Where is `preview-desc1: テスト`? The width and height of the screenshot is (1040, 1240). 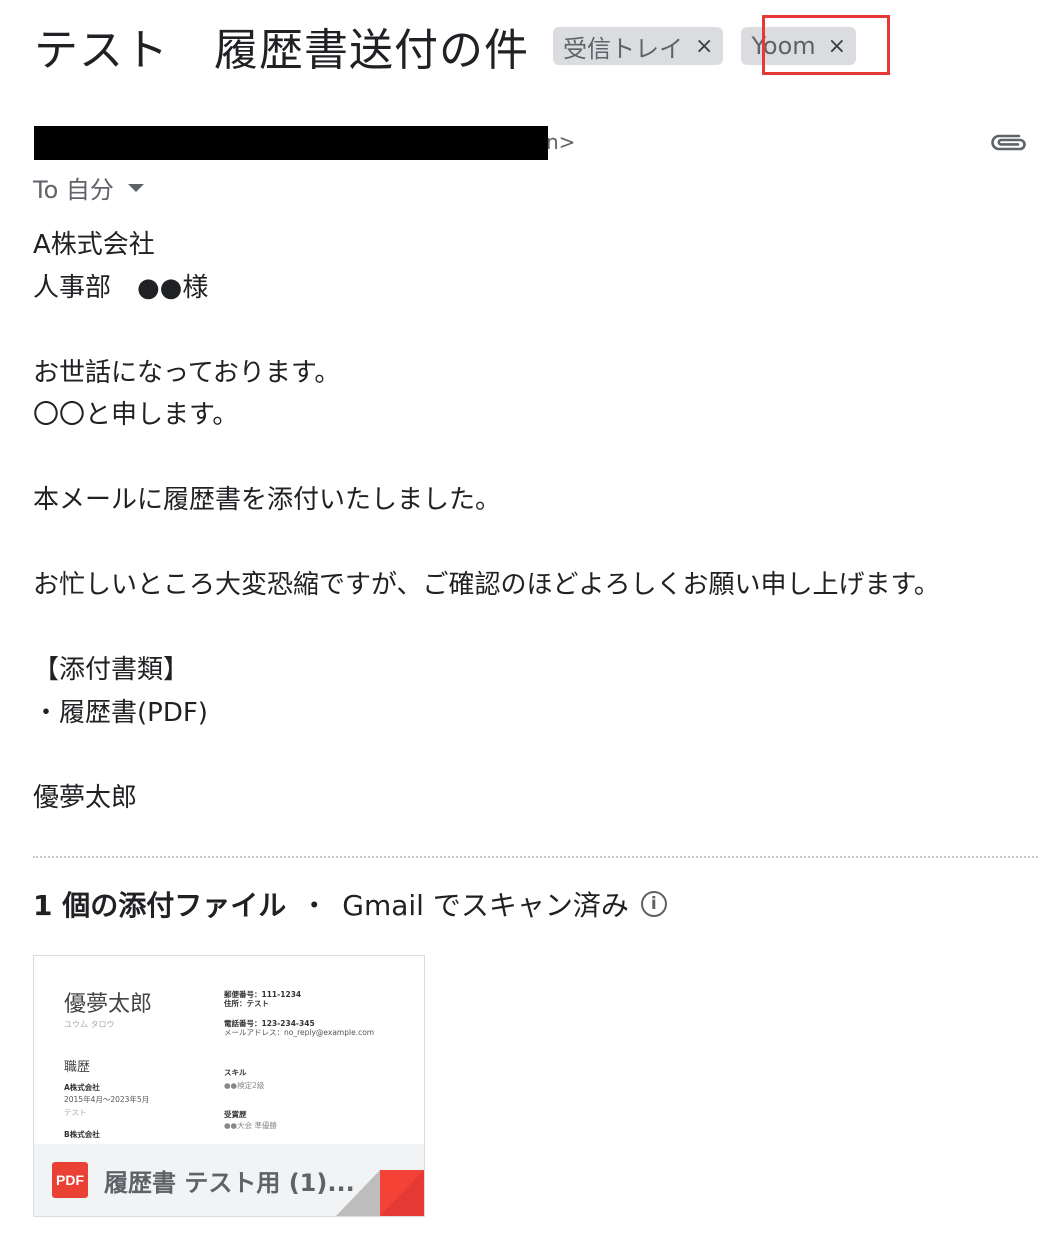
preview-desc1: テスト is located at coordinates (75, 1112).